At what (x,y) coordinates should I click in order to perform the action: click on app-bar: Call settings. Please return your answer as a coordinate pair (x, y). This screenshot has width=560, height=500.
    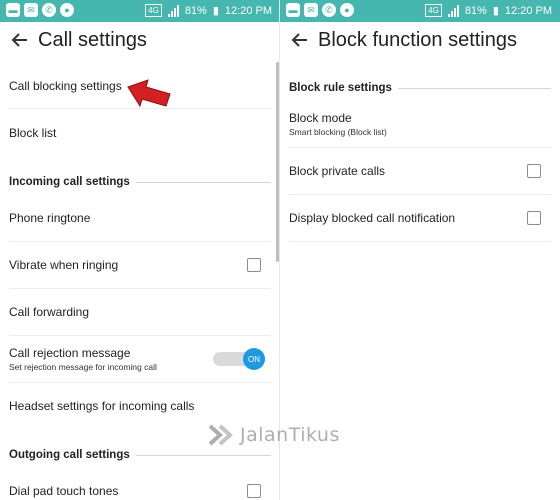
    Looking at the image, I should click on (140, 42).